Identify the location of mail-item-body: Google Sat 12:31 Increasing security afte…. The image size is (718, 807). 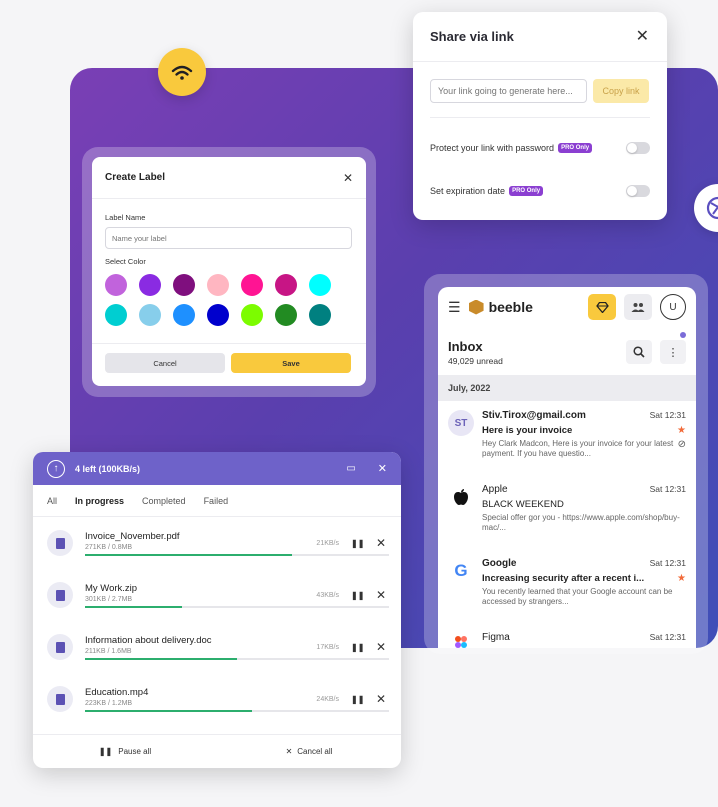
(584, 590).